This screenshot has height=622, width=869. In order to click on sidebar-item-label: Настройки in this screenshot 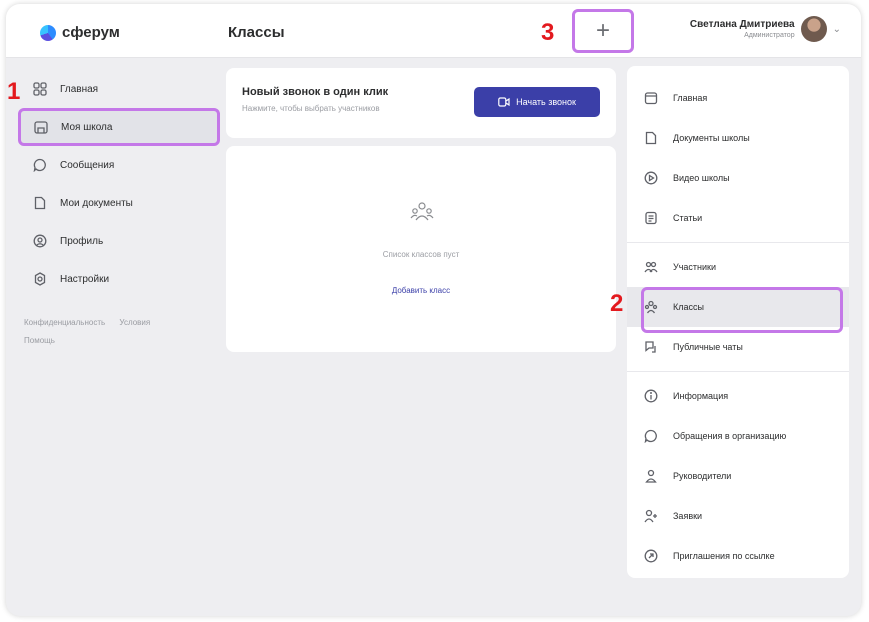, I will do `click(85, 279)`.